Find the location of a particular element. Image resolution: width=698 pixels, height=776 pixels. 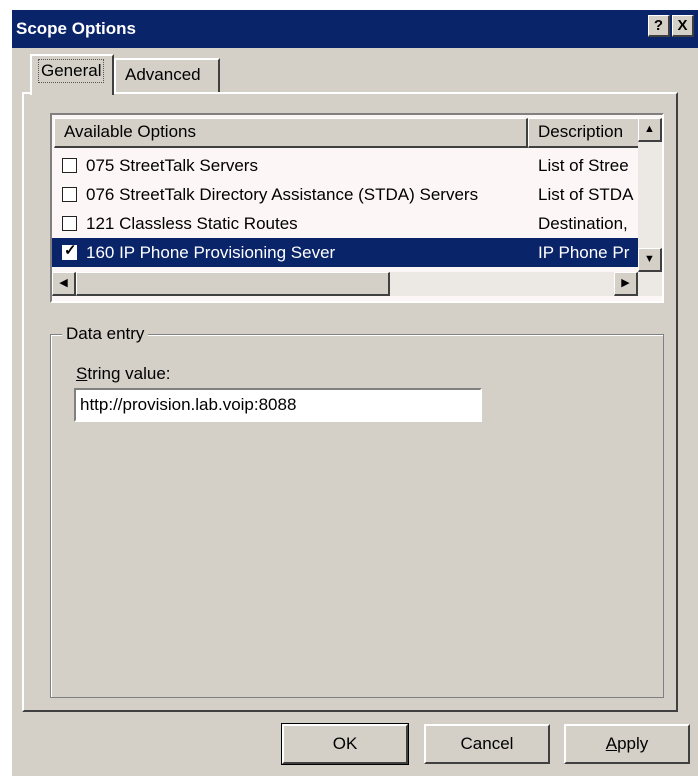

column-header-description: Description is located at coordinates (584, 133).